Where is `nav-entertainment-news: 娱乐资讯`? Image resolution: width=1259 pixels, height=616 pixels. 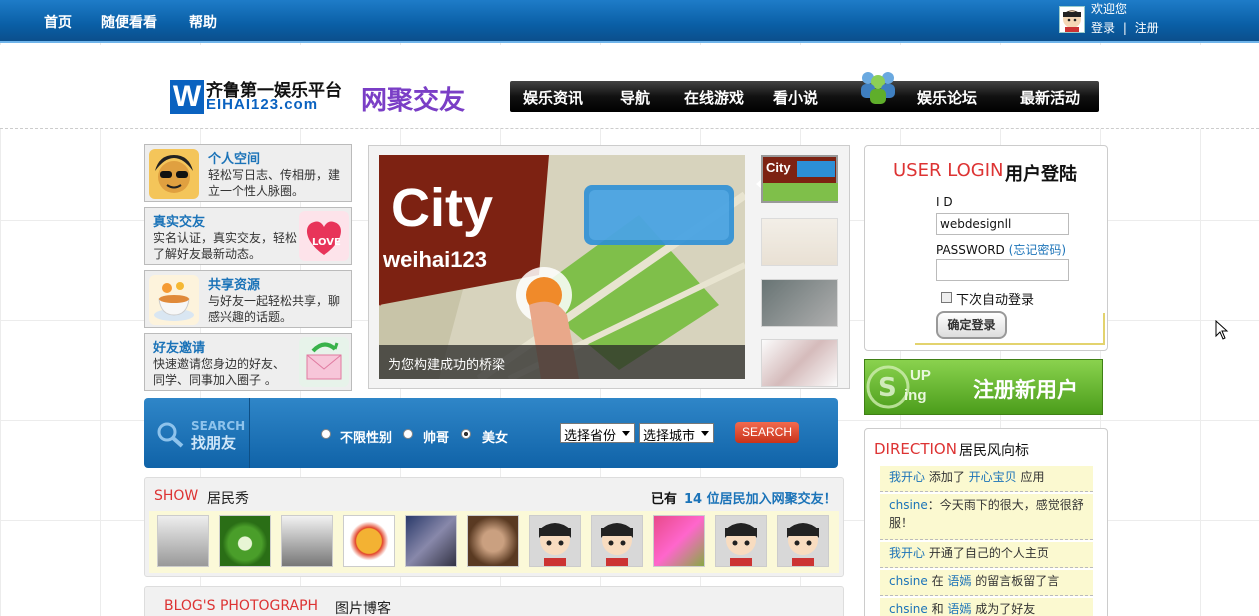 nav-entertainment-news: 娱乐资讯 is located at coordinates (553, 97).